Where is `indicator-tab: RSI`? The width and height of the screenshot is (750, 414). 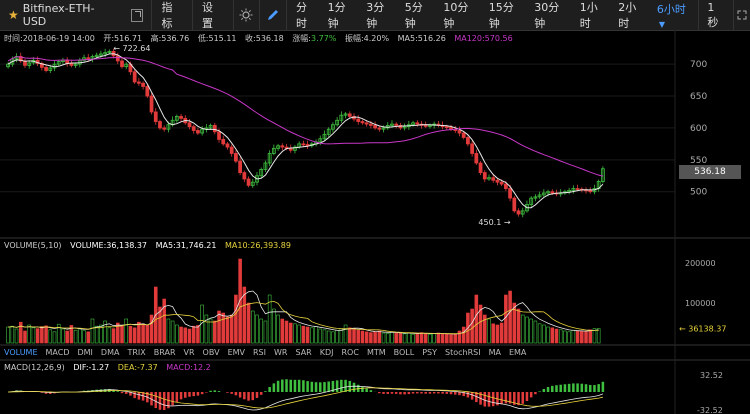
indicator-tab: RSI is located at coordinates (259, 353).